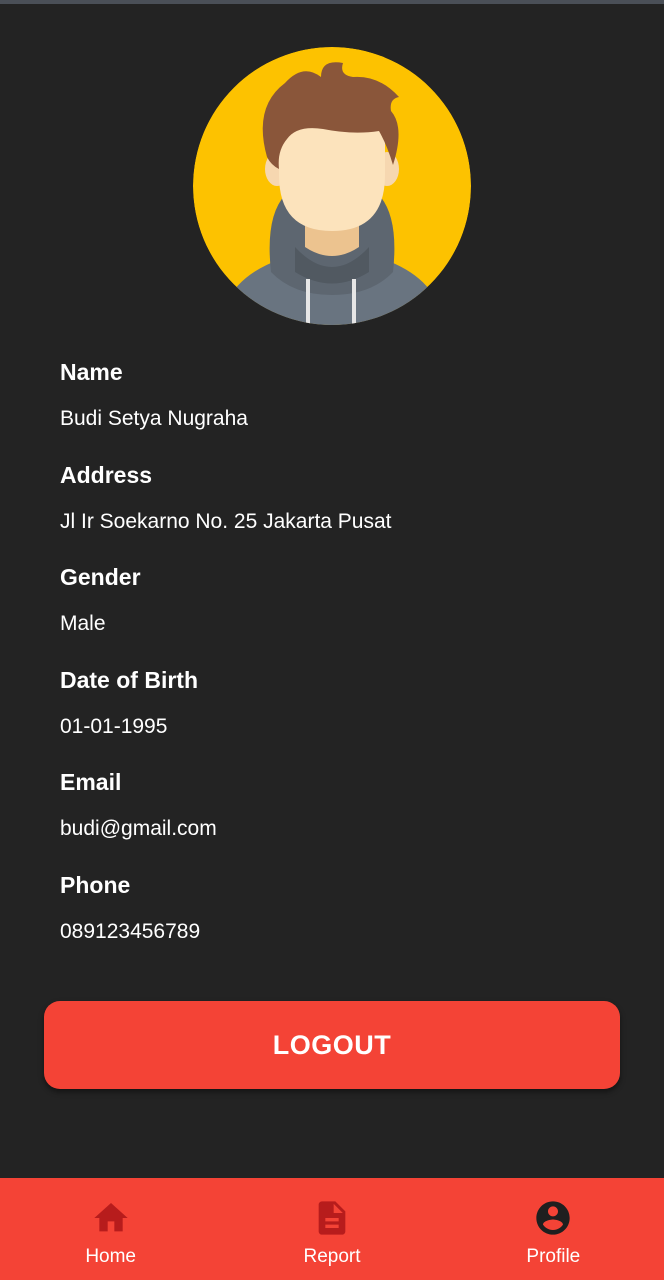  What do you see at coordinates (106, 474) in the screenshot?
I see `address-label: Address` at bounding box center [106, 474].